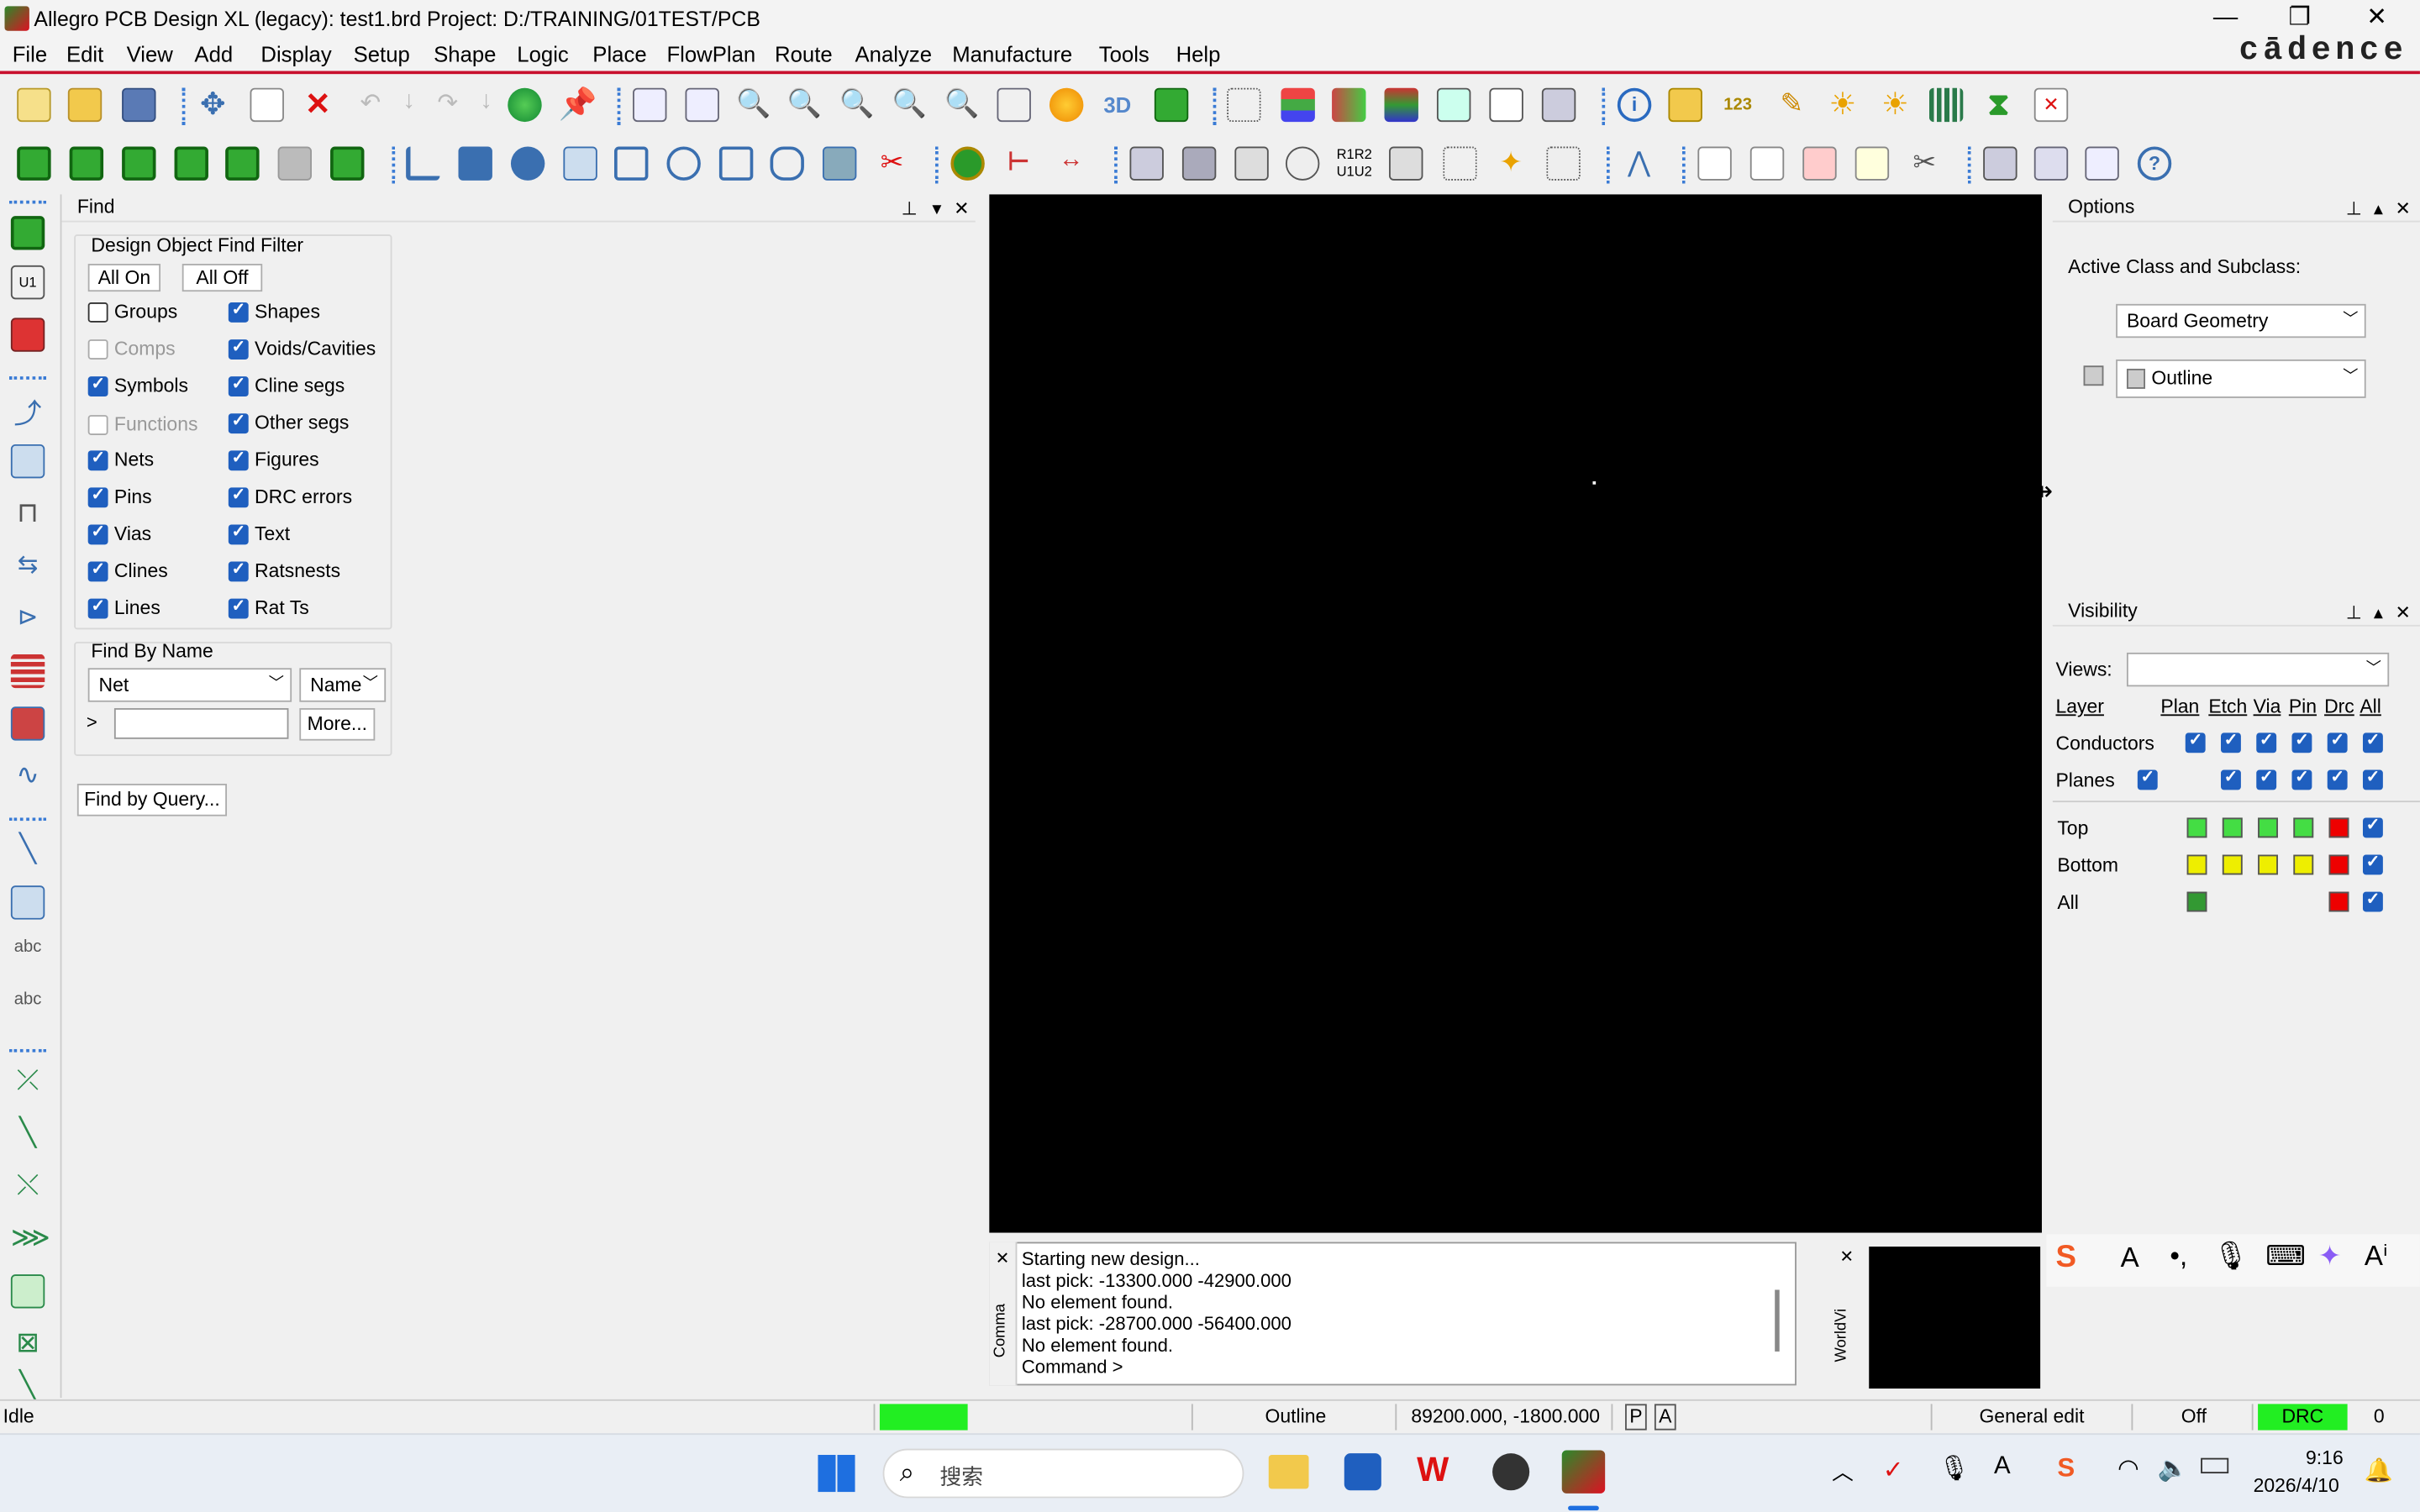 The image size is (2420, 1512). Describe the element at coordinates (423, 163) in the screenshot. I see `add-line-icon` at that location.